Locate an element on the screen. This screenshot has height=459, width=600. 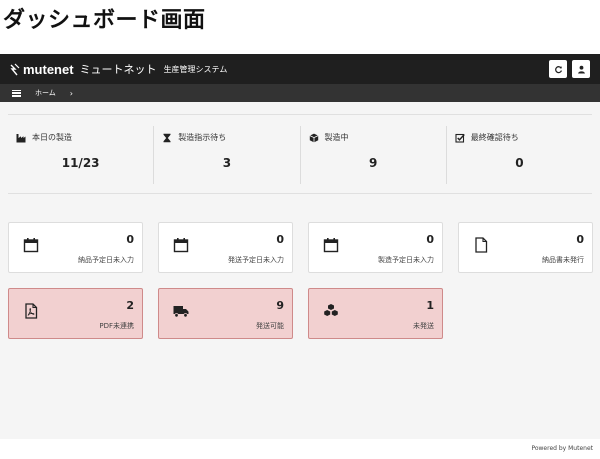
header-actions is located at coordinates (569, 69).